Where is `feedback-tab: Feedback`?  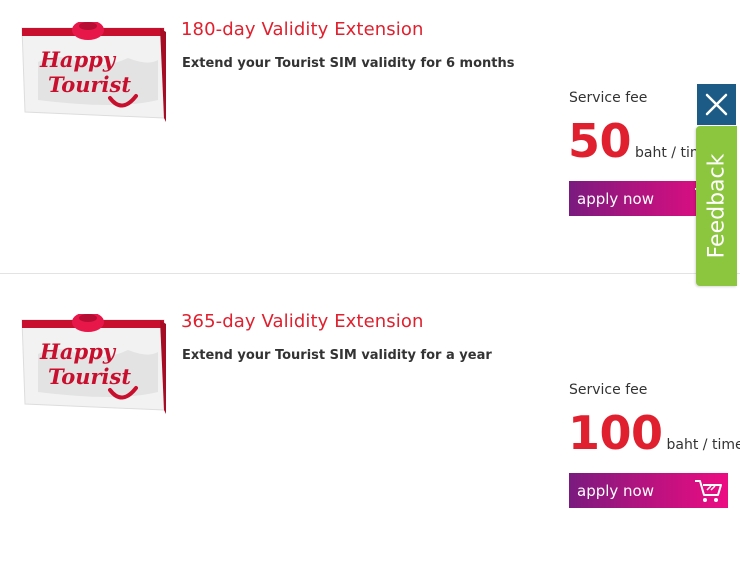 feedback-tab: Feedback is located at coordinates (716, 206).